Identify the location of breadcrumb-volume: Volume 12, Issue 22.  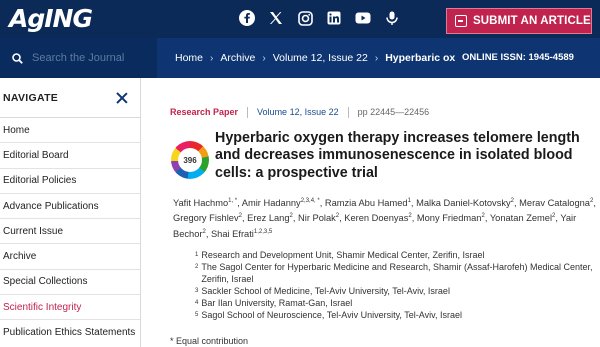
(320, 58).